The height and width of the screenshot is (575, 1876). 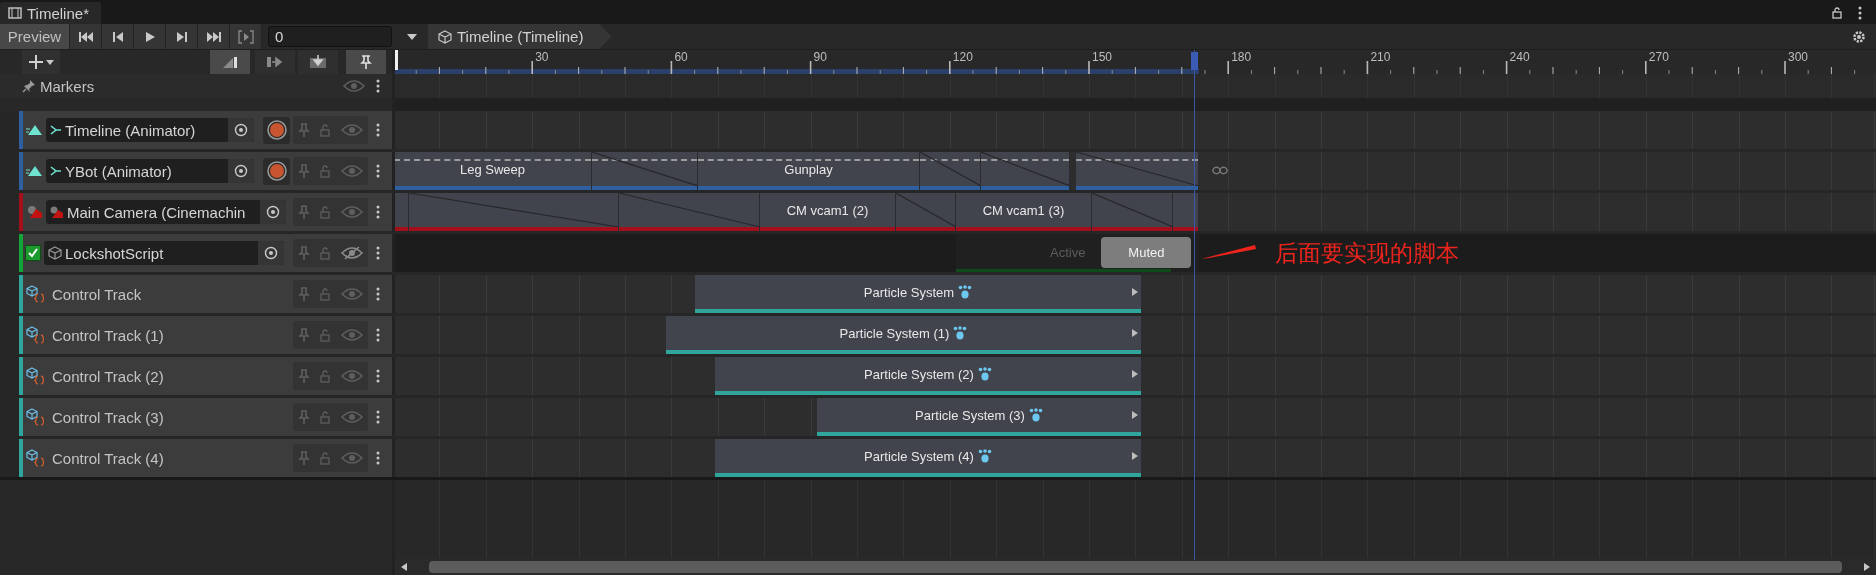 I want to click on play-range-button, so click(x=246, y=36).